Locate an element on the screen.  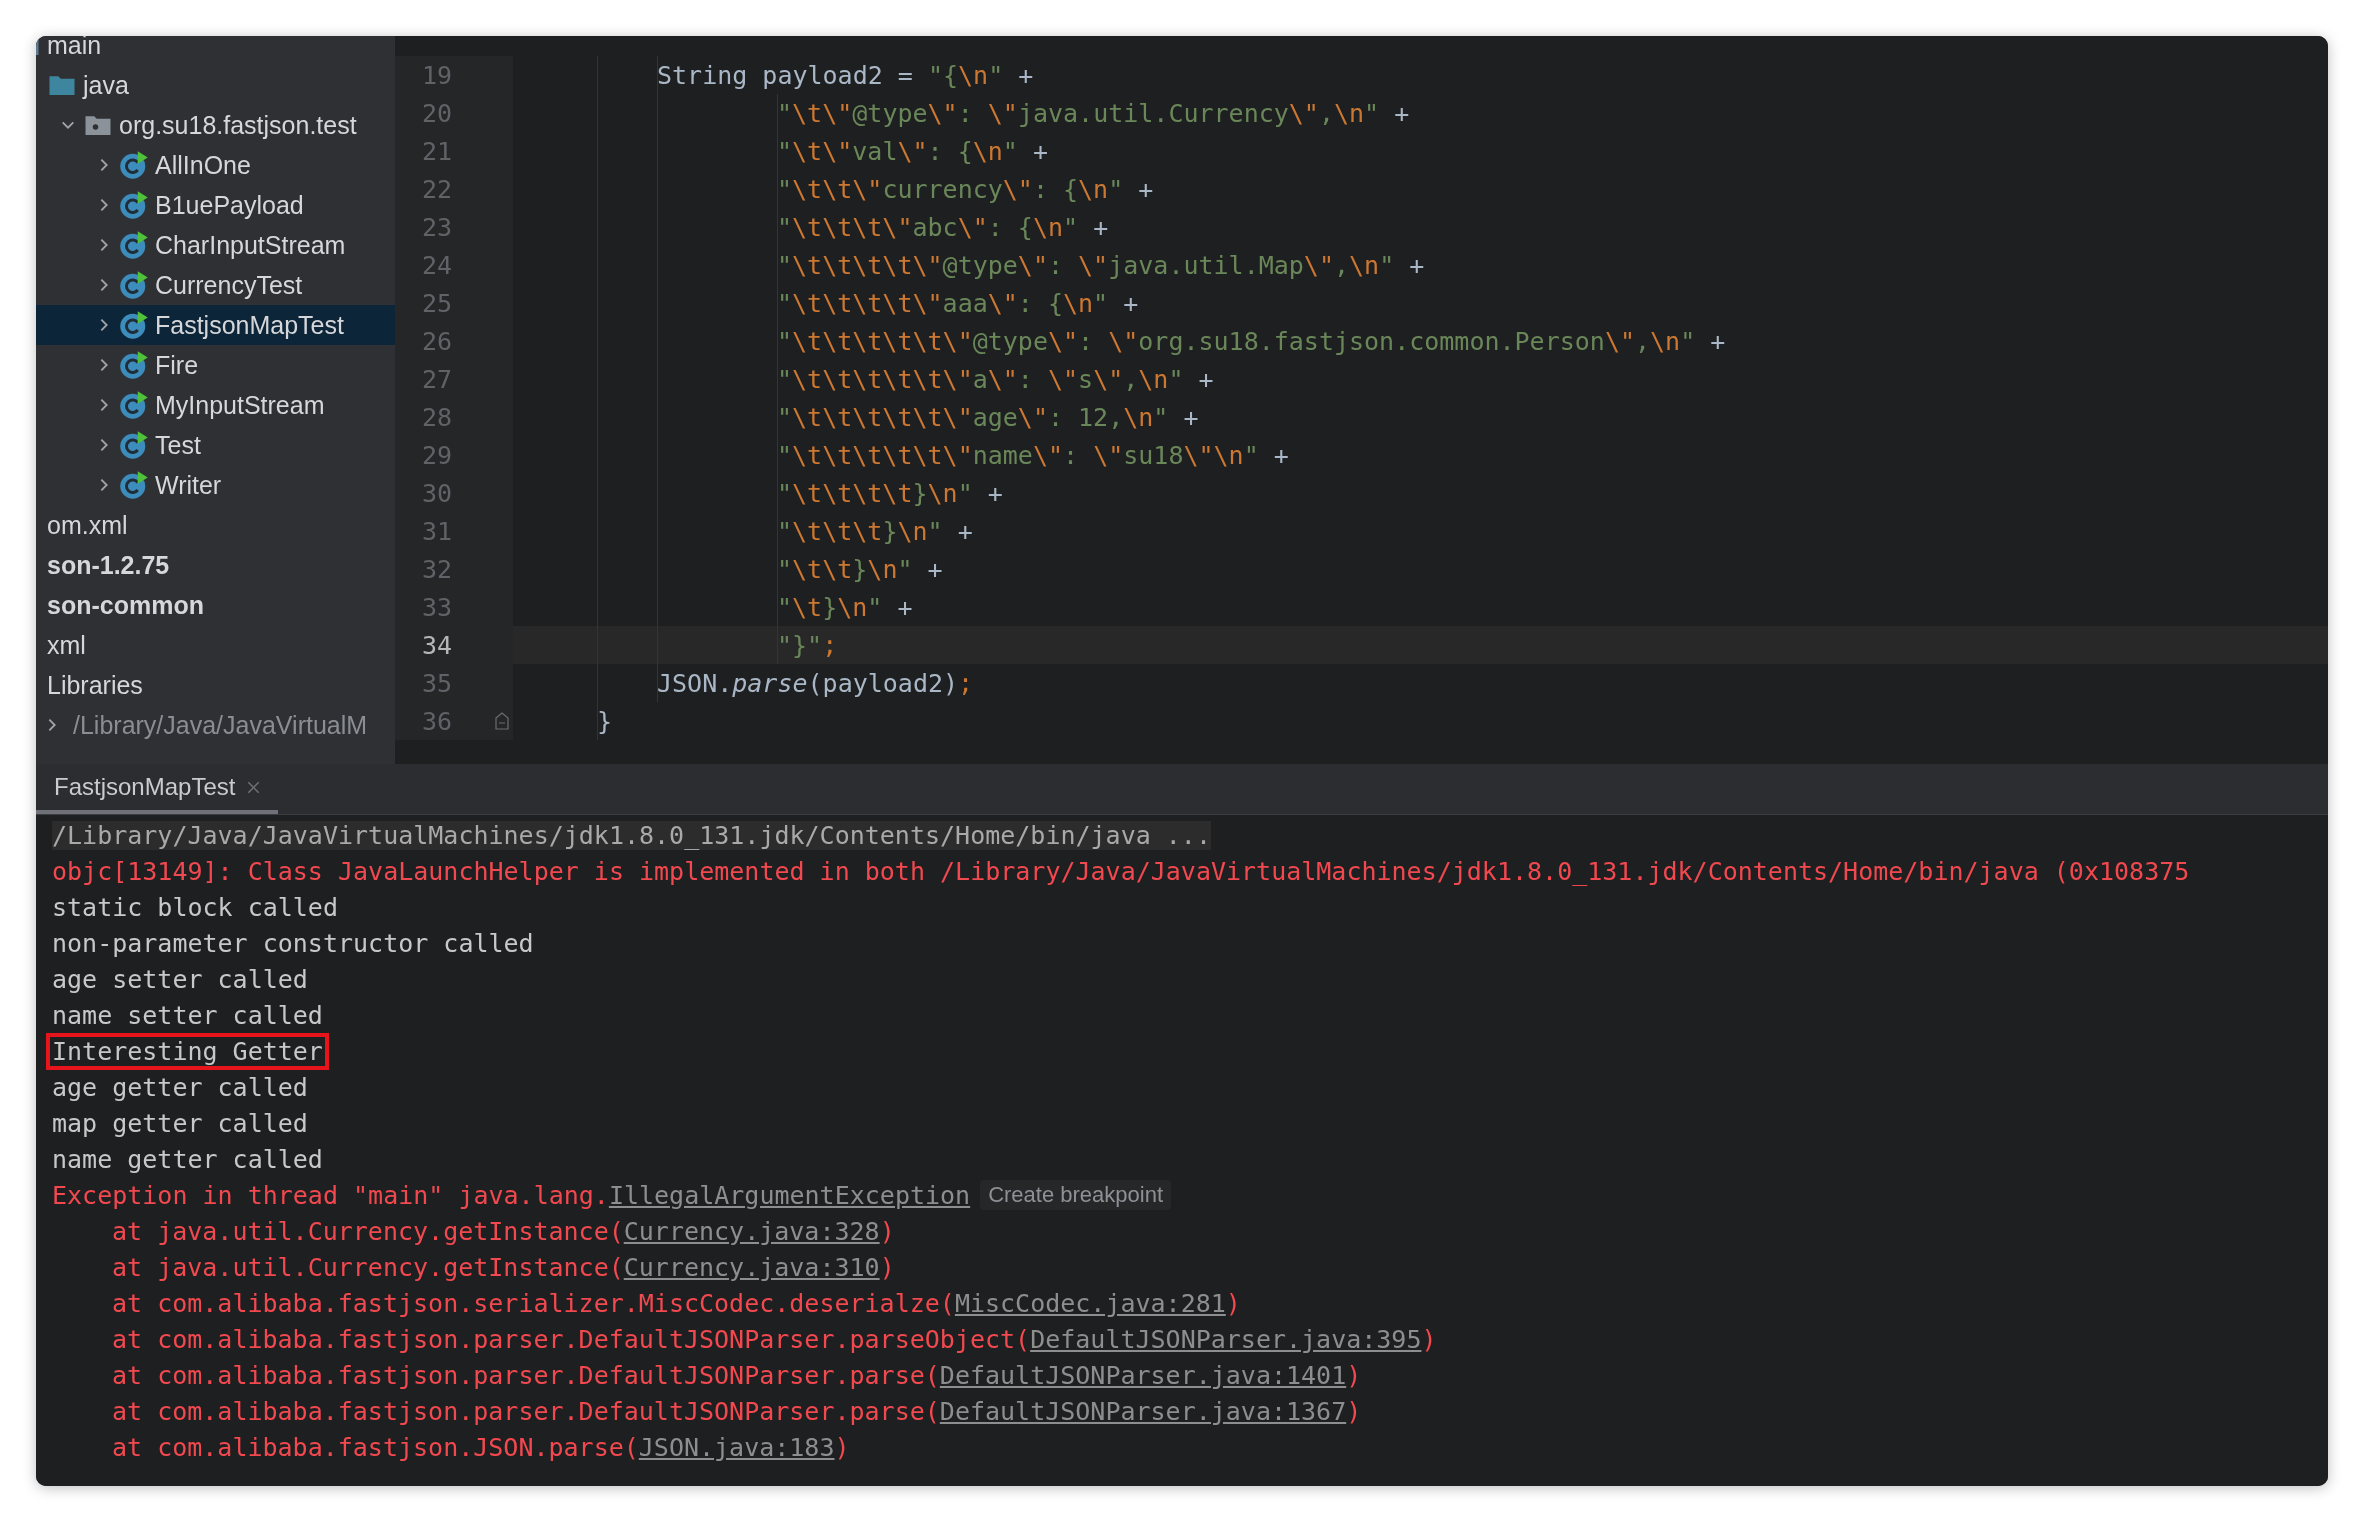
line-number: 28 is located at coordinates (436, 417).